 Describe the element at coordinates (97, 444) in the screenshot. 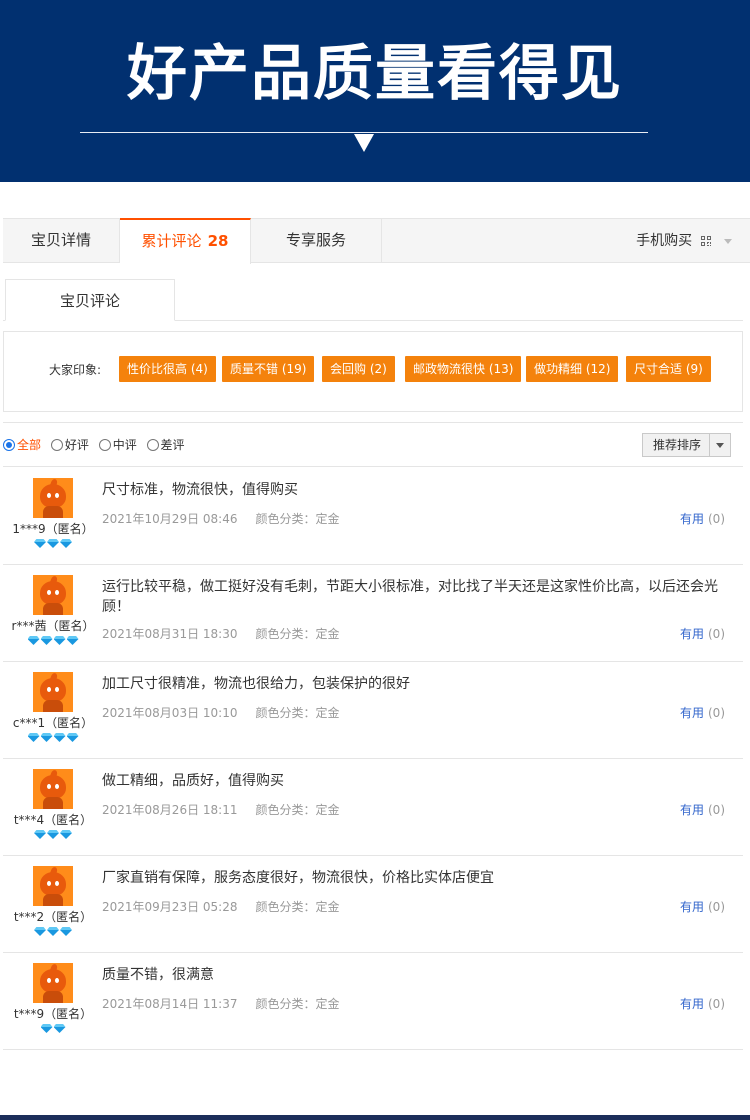

I see `rating-filter: 全部 好评 中评 差评` at that location.